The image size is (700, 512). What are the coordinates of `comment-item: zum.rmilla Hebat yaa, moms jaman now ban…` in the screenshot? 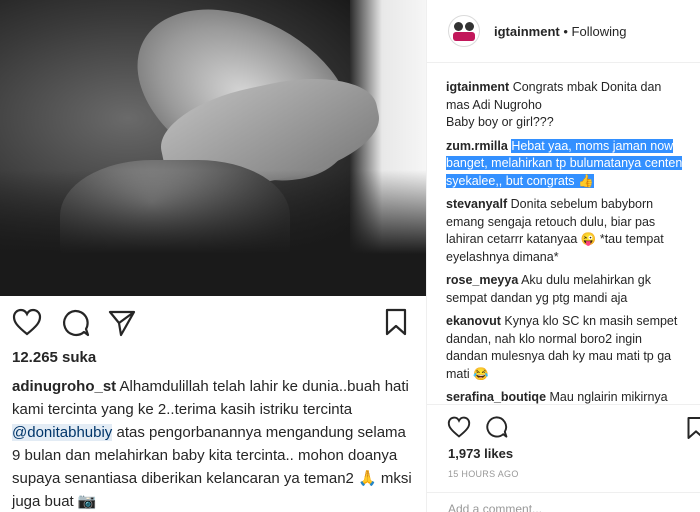 It's located at (566, 164).